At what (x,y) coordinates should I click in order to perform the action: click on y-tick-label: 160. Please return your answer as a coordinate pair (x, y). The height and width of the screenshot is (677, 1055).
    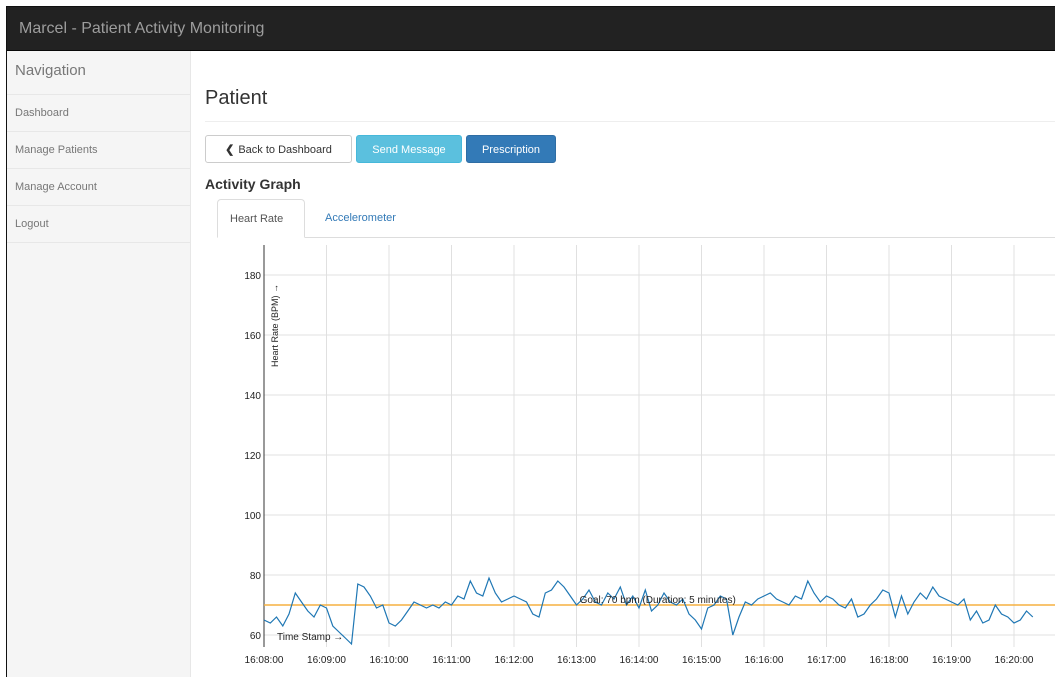
    Looking at the image, I should click on (252, 336).